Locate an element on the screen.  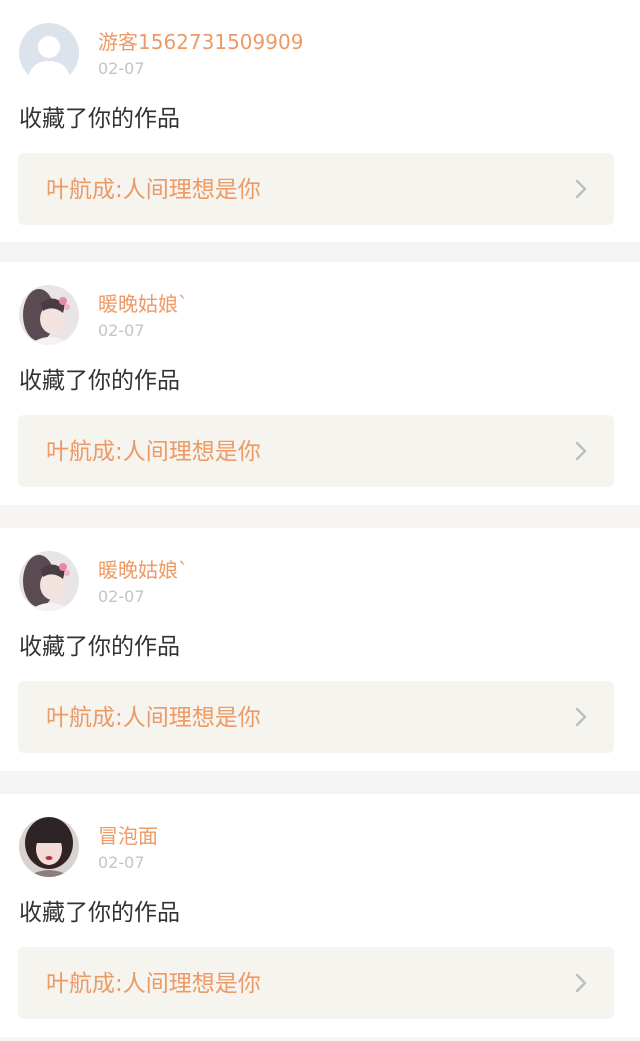
username: 游客1562731509909 is located at coordinates (200, 42).